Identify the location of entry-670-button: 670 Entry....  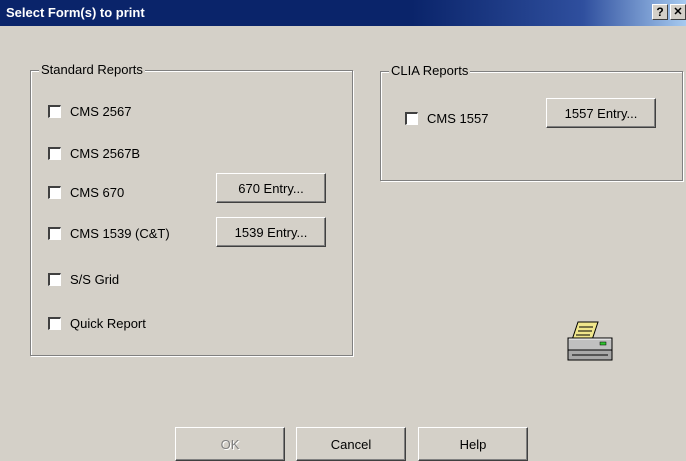
(271, 188).